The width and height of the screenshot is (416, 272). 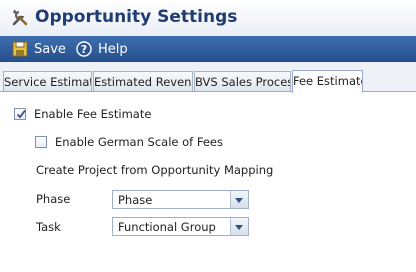 I want to click on save-icon, so click(x=20, y=49).